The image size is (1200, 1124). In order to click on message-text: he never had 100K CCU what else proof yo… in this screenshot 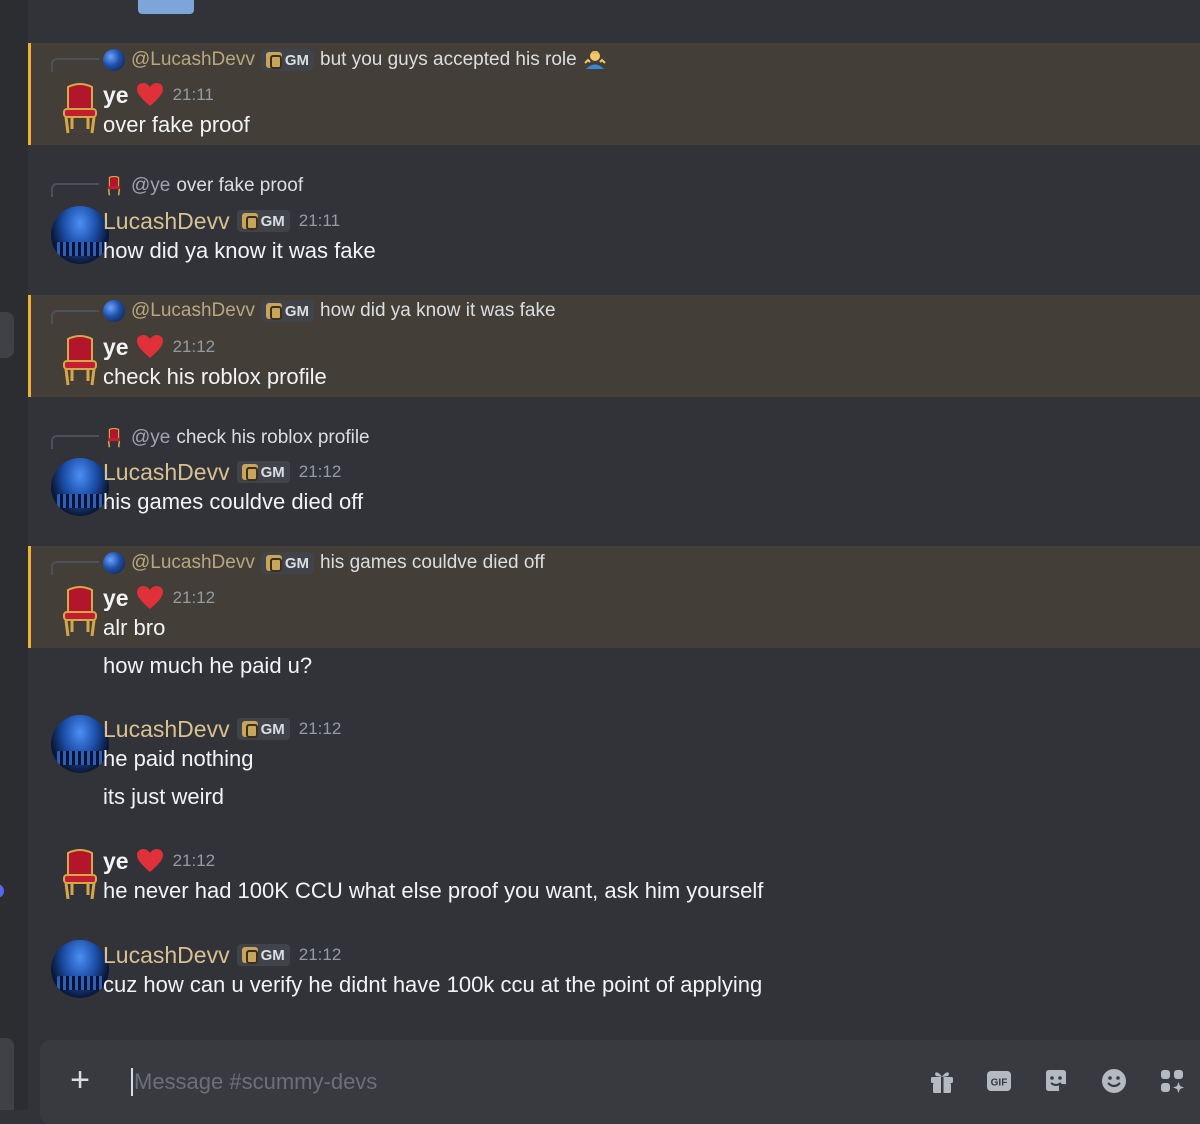, I will do `click(433, 890)`.